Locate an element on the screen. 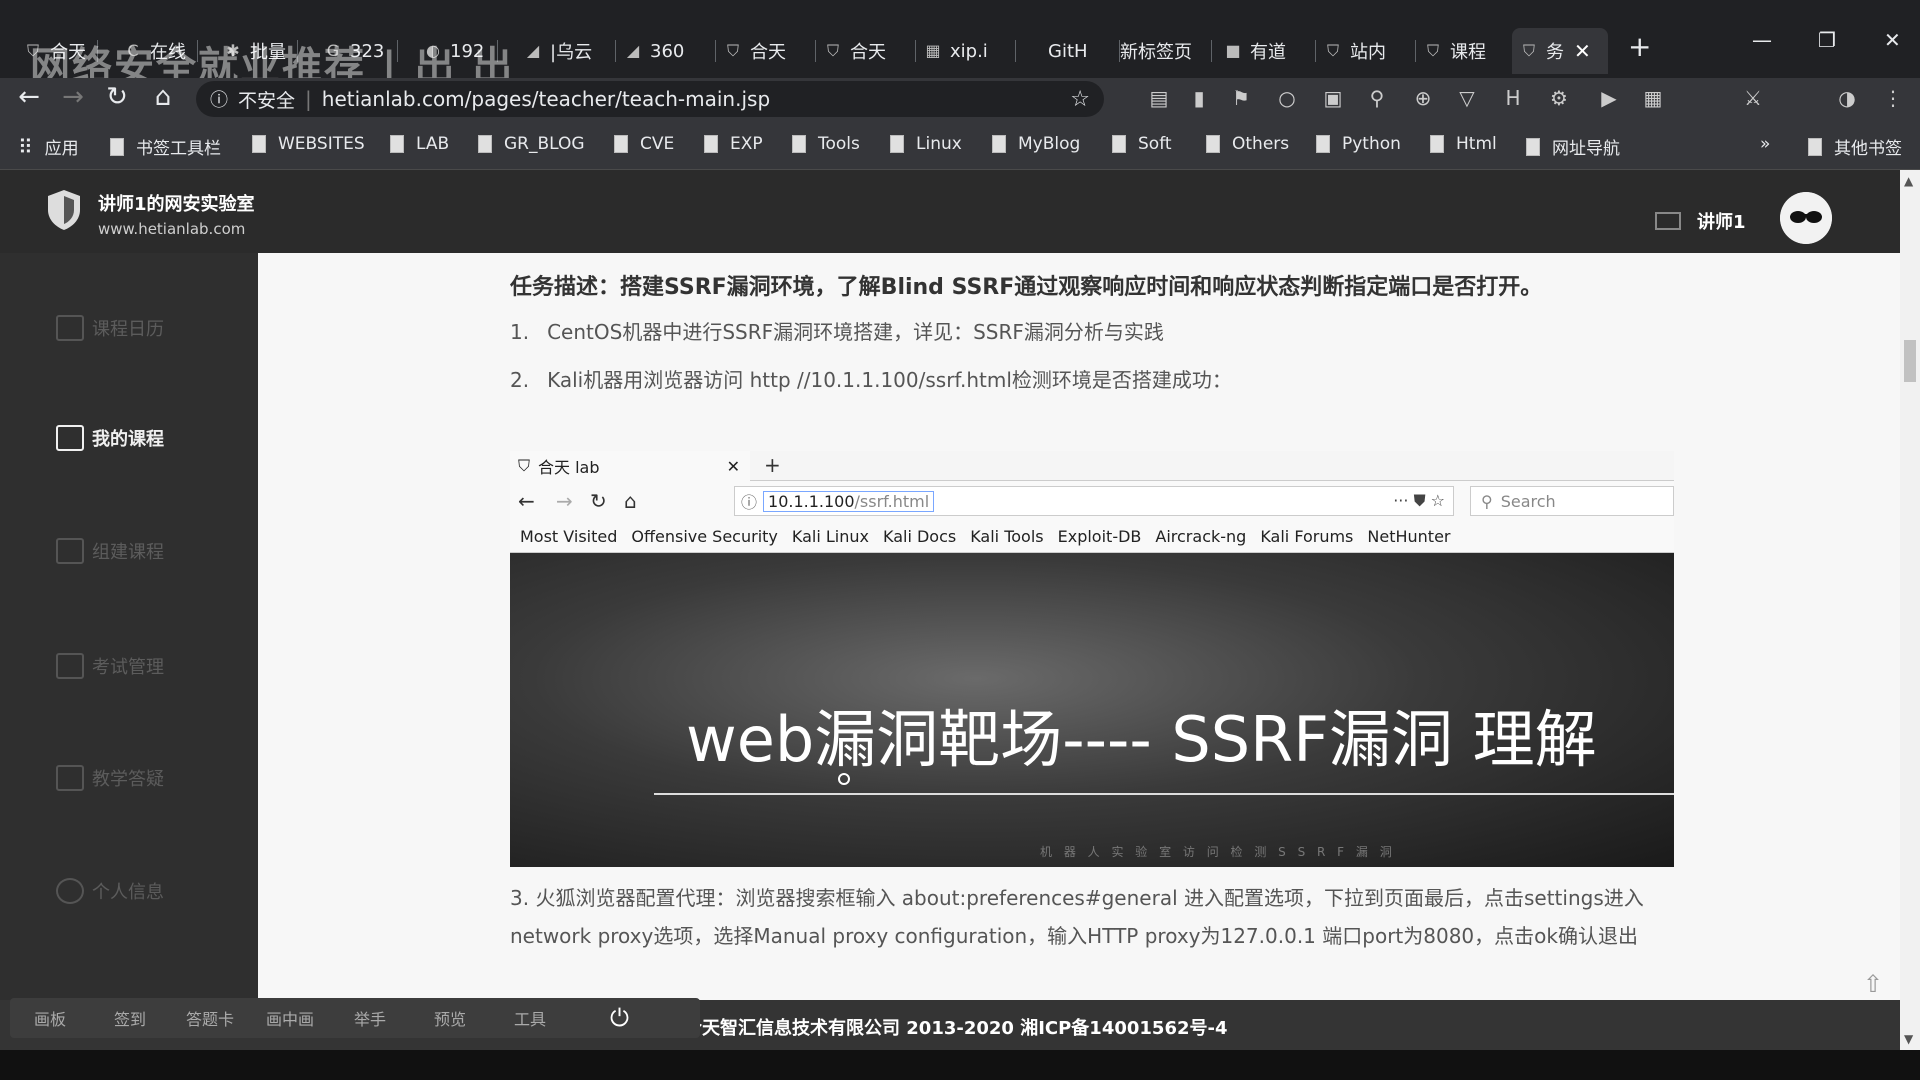  browser-tab: ✱ 批量 is located at coordinates (257, 51).